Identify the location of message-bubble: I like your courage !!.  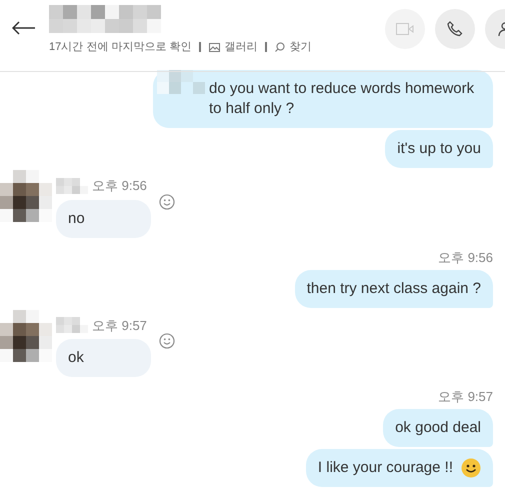
(399, 468).